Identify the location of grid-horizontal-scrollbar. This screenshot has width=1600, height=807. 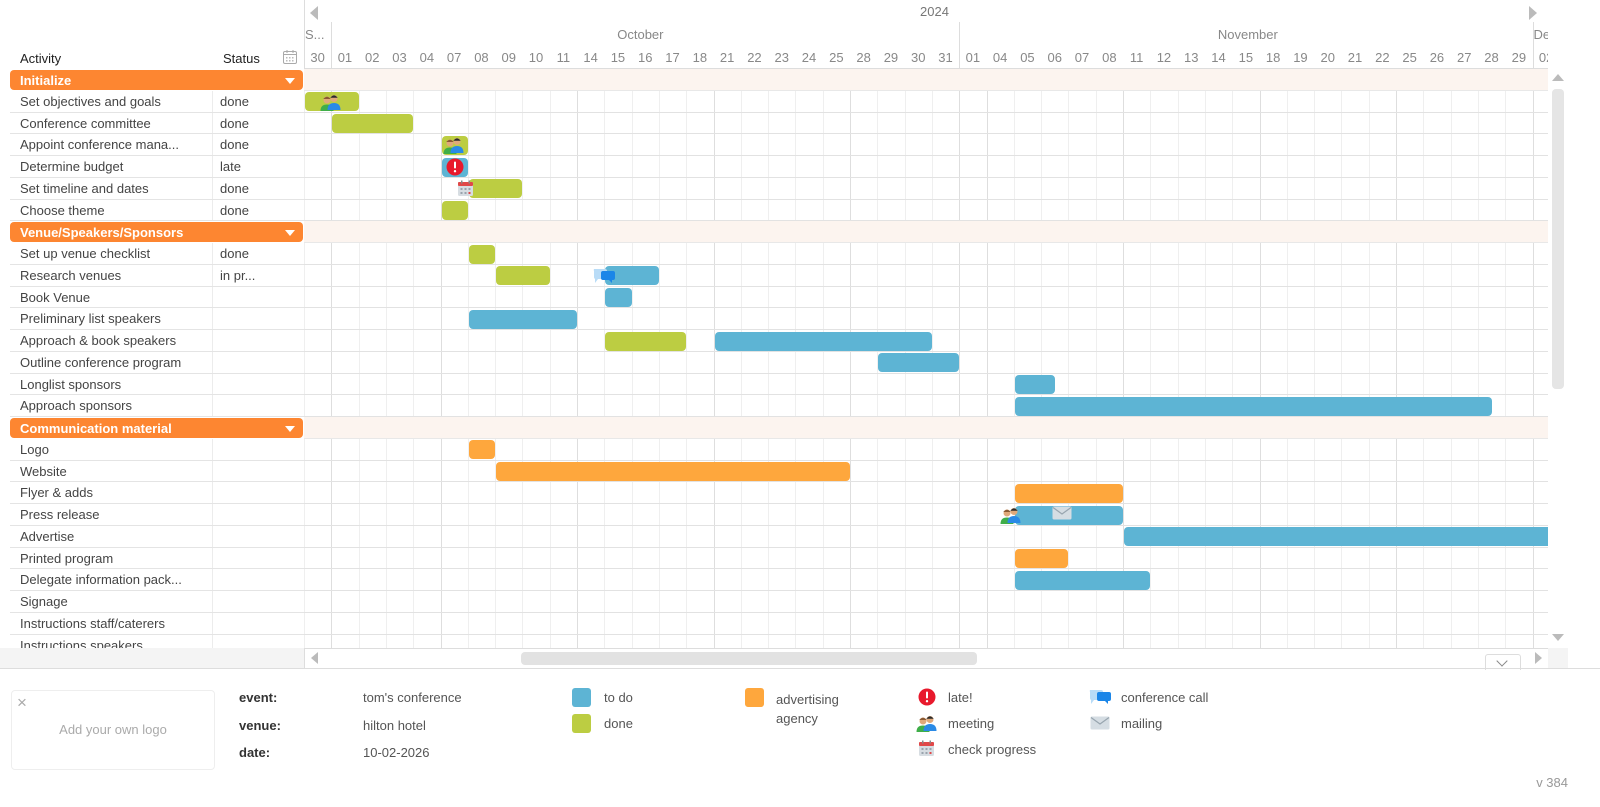
(152, 658).